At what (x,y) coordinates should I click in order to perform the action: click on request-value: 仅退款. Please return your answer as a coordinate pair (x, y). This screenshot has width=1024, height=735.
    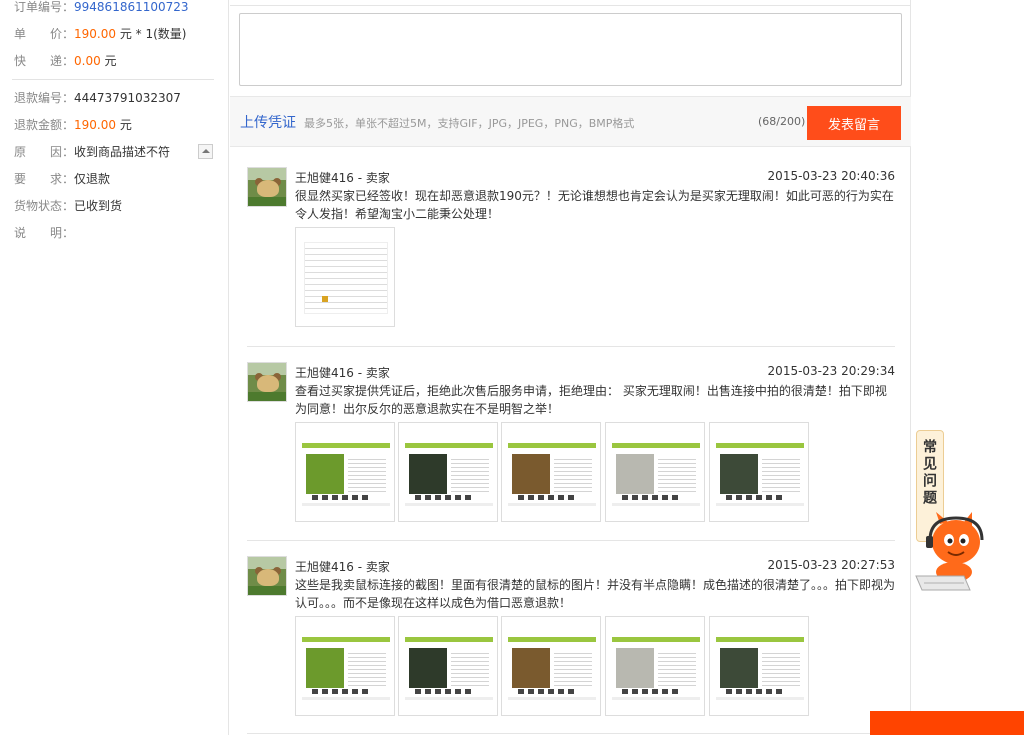
    Looking at the image, I should click on (92, 179).